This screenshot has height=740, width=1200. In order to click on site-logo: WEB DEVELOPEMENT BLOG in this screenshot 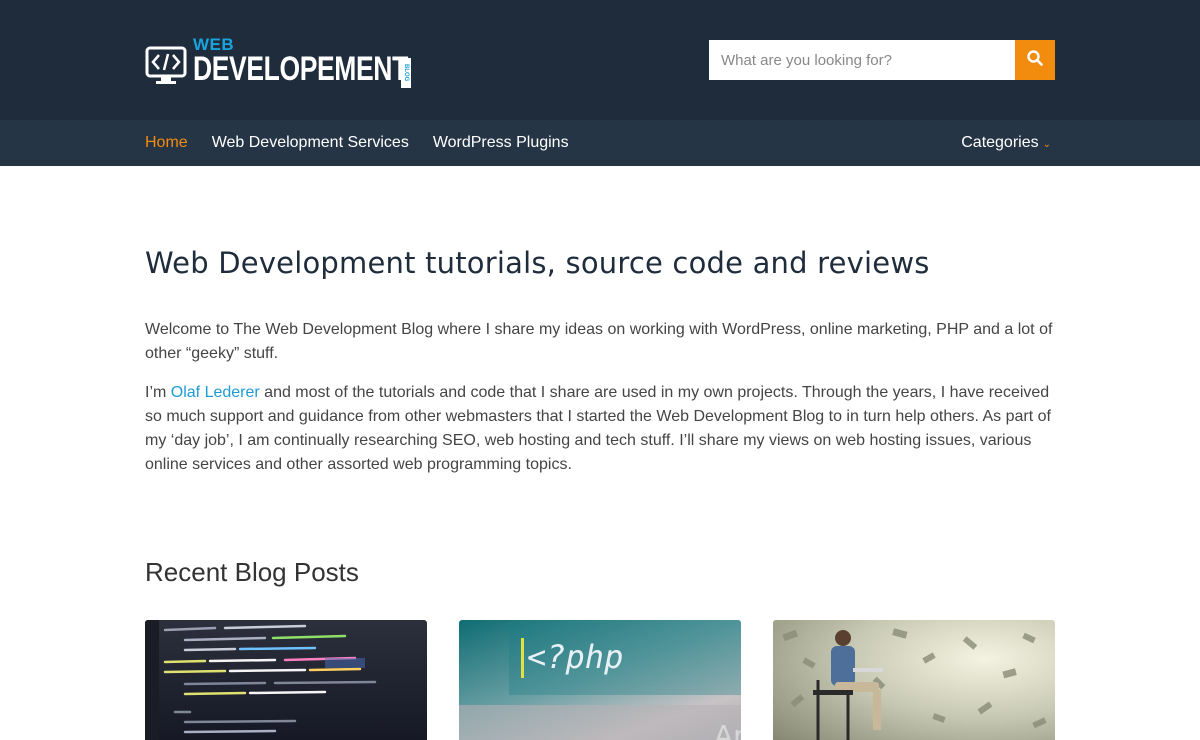, I will do `click(278, 63)`.